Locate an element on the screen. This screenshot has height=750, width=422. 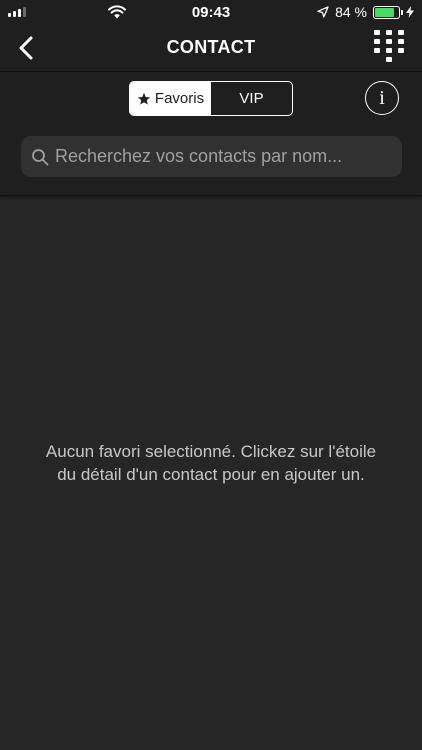
info-icon: i is located at coordinates (382, 97).